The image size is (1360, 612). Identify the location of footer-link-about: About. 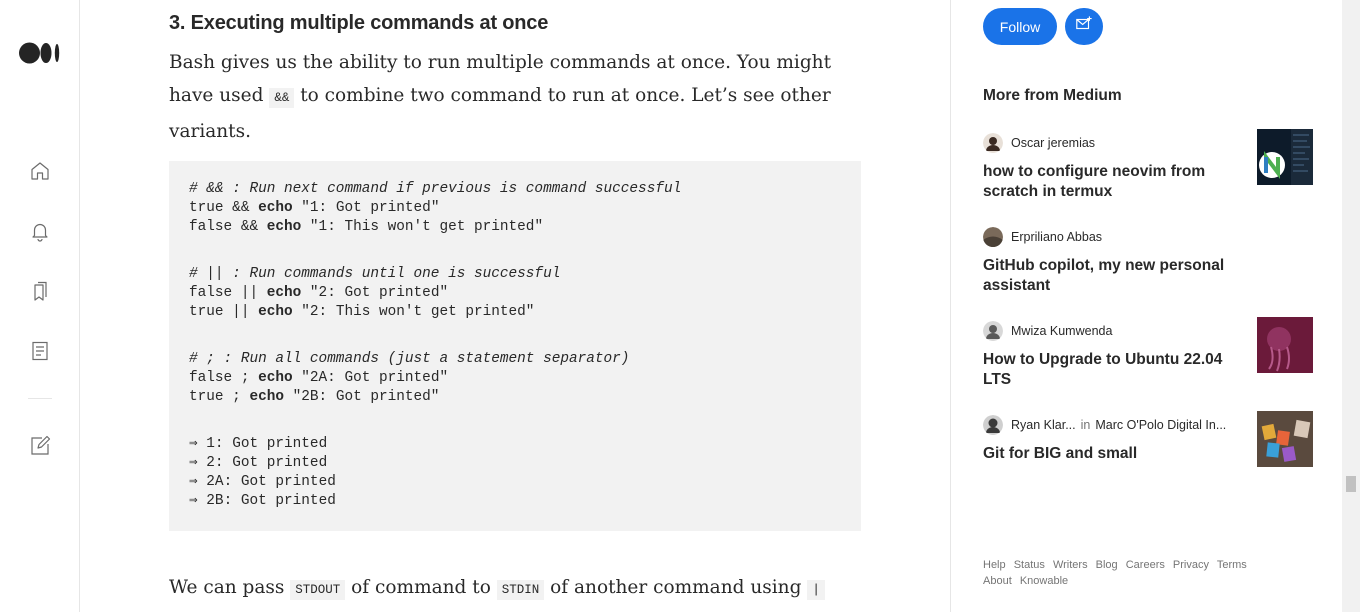
(997, 581).